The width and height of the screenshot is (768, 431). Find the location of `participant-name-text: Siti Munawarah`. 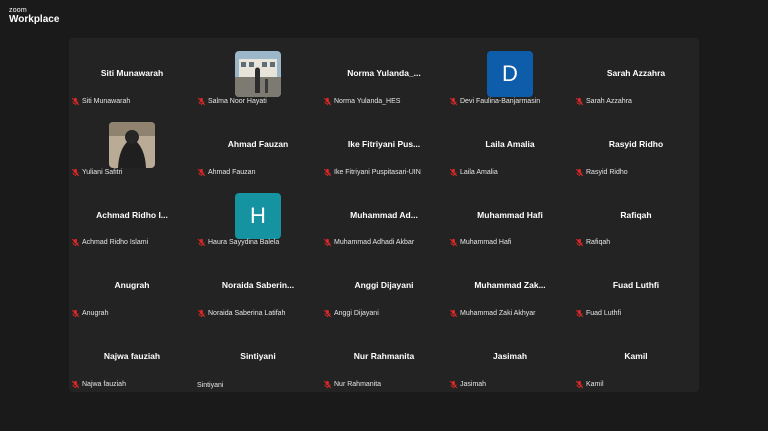

participant-name-text: Siti Munawarah is located at coordinates (106, 101).